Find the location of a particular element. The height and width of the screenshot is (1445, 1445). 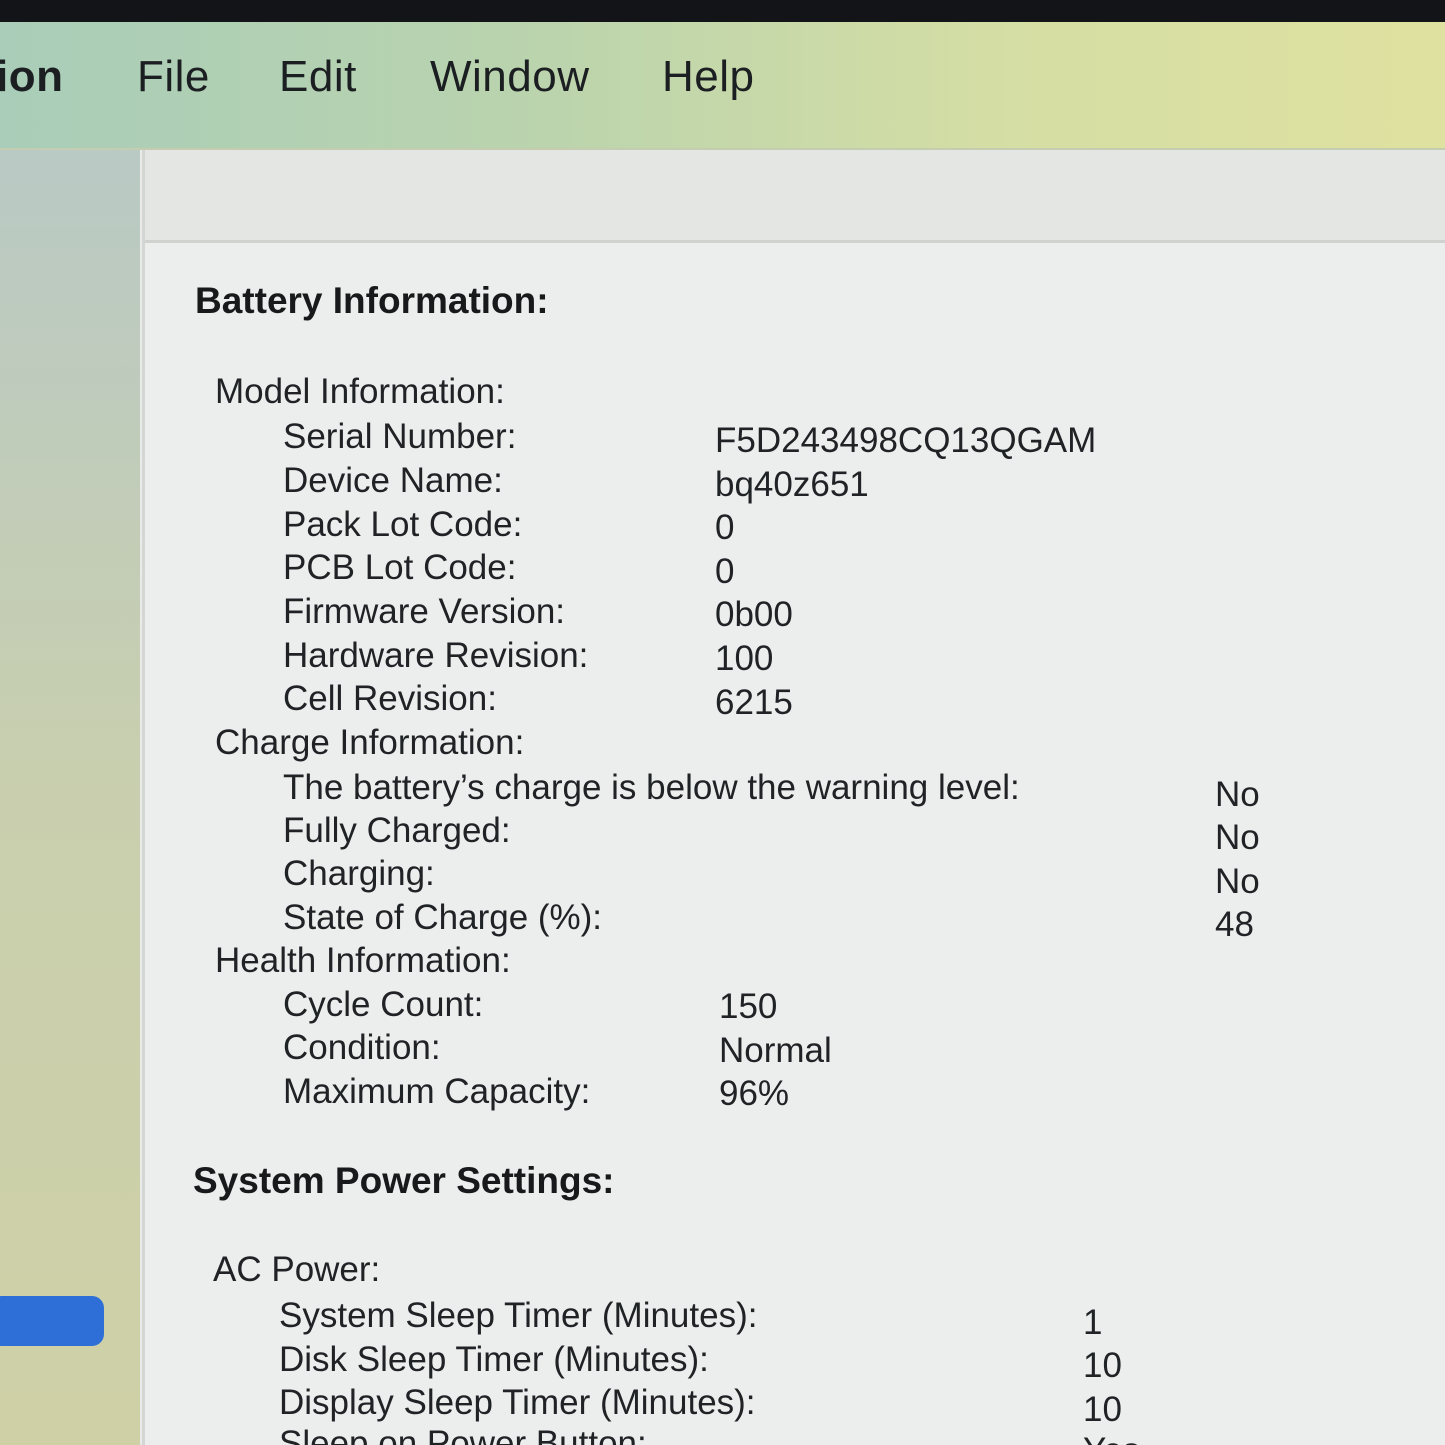

system-sleep-timer-value: 1 is located at coordinates (1093, 1322).